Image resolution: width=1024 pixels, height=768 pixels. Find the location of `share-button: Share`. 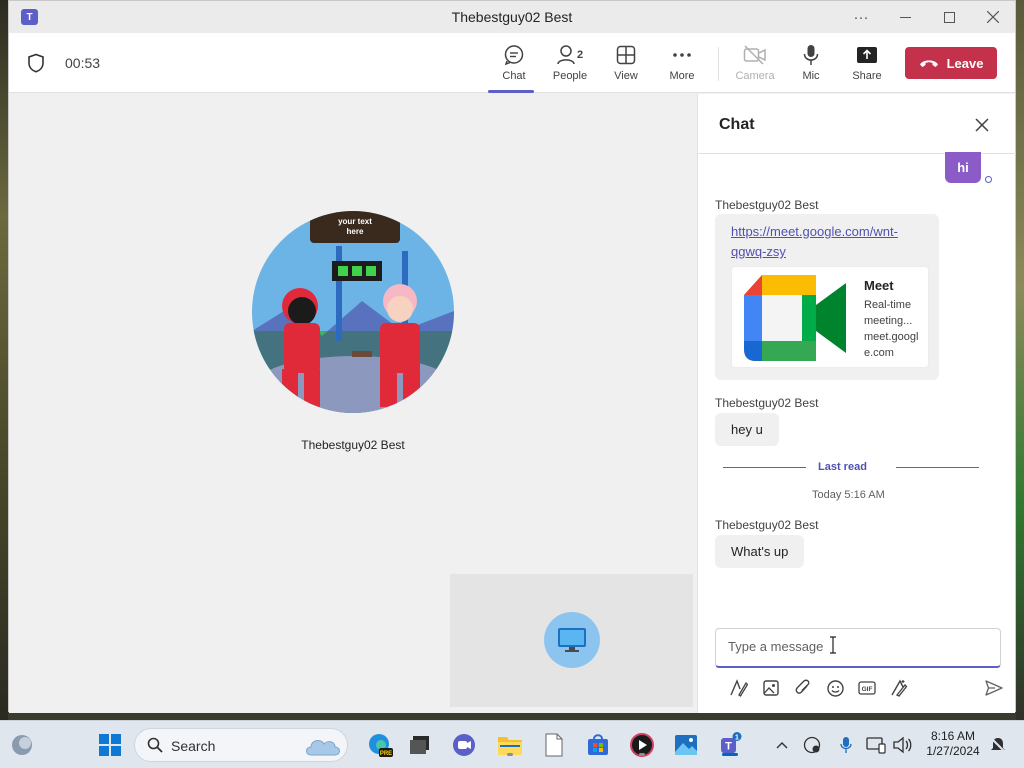

share-button: Share is located at coordinates (867, 67).